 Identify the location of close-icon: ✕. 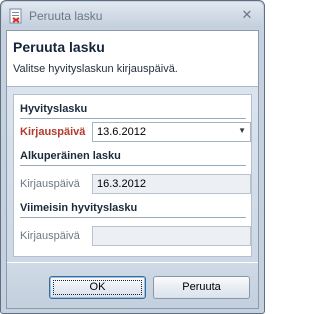
(247, 14).